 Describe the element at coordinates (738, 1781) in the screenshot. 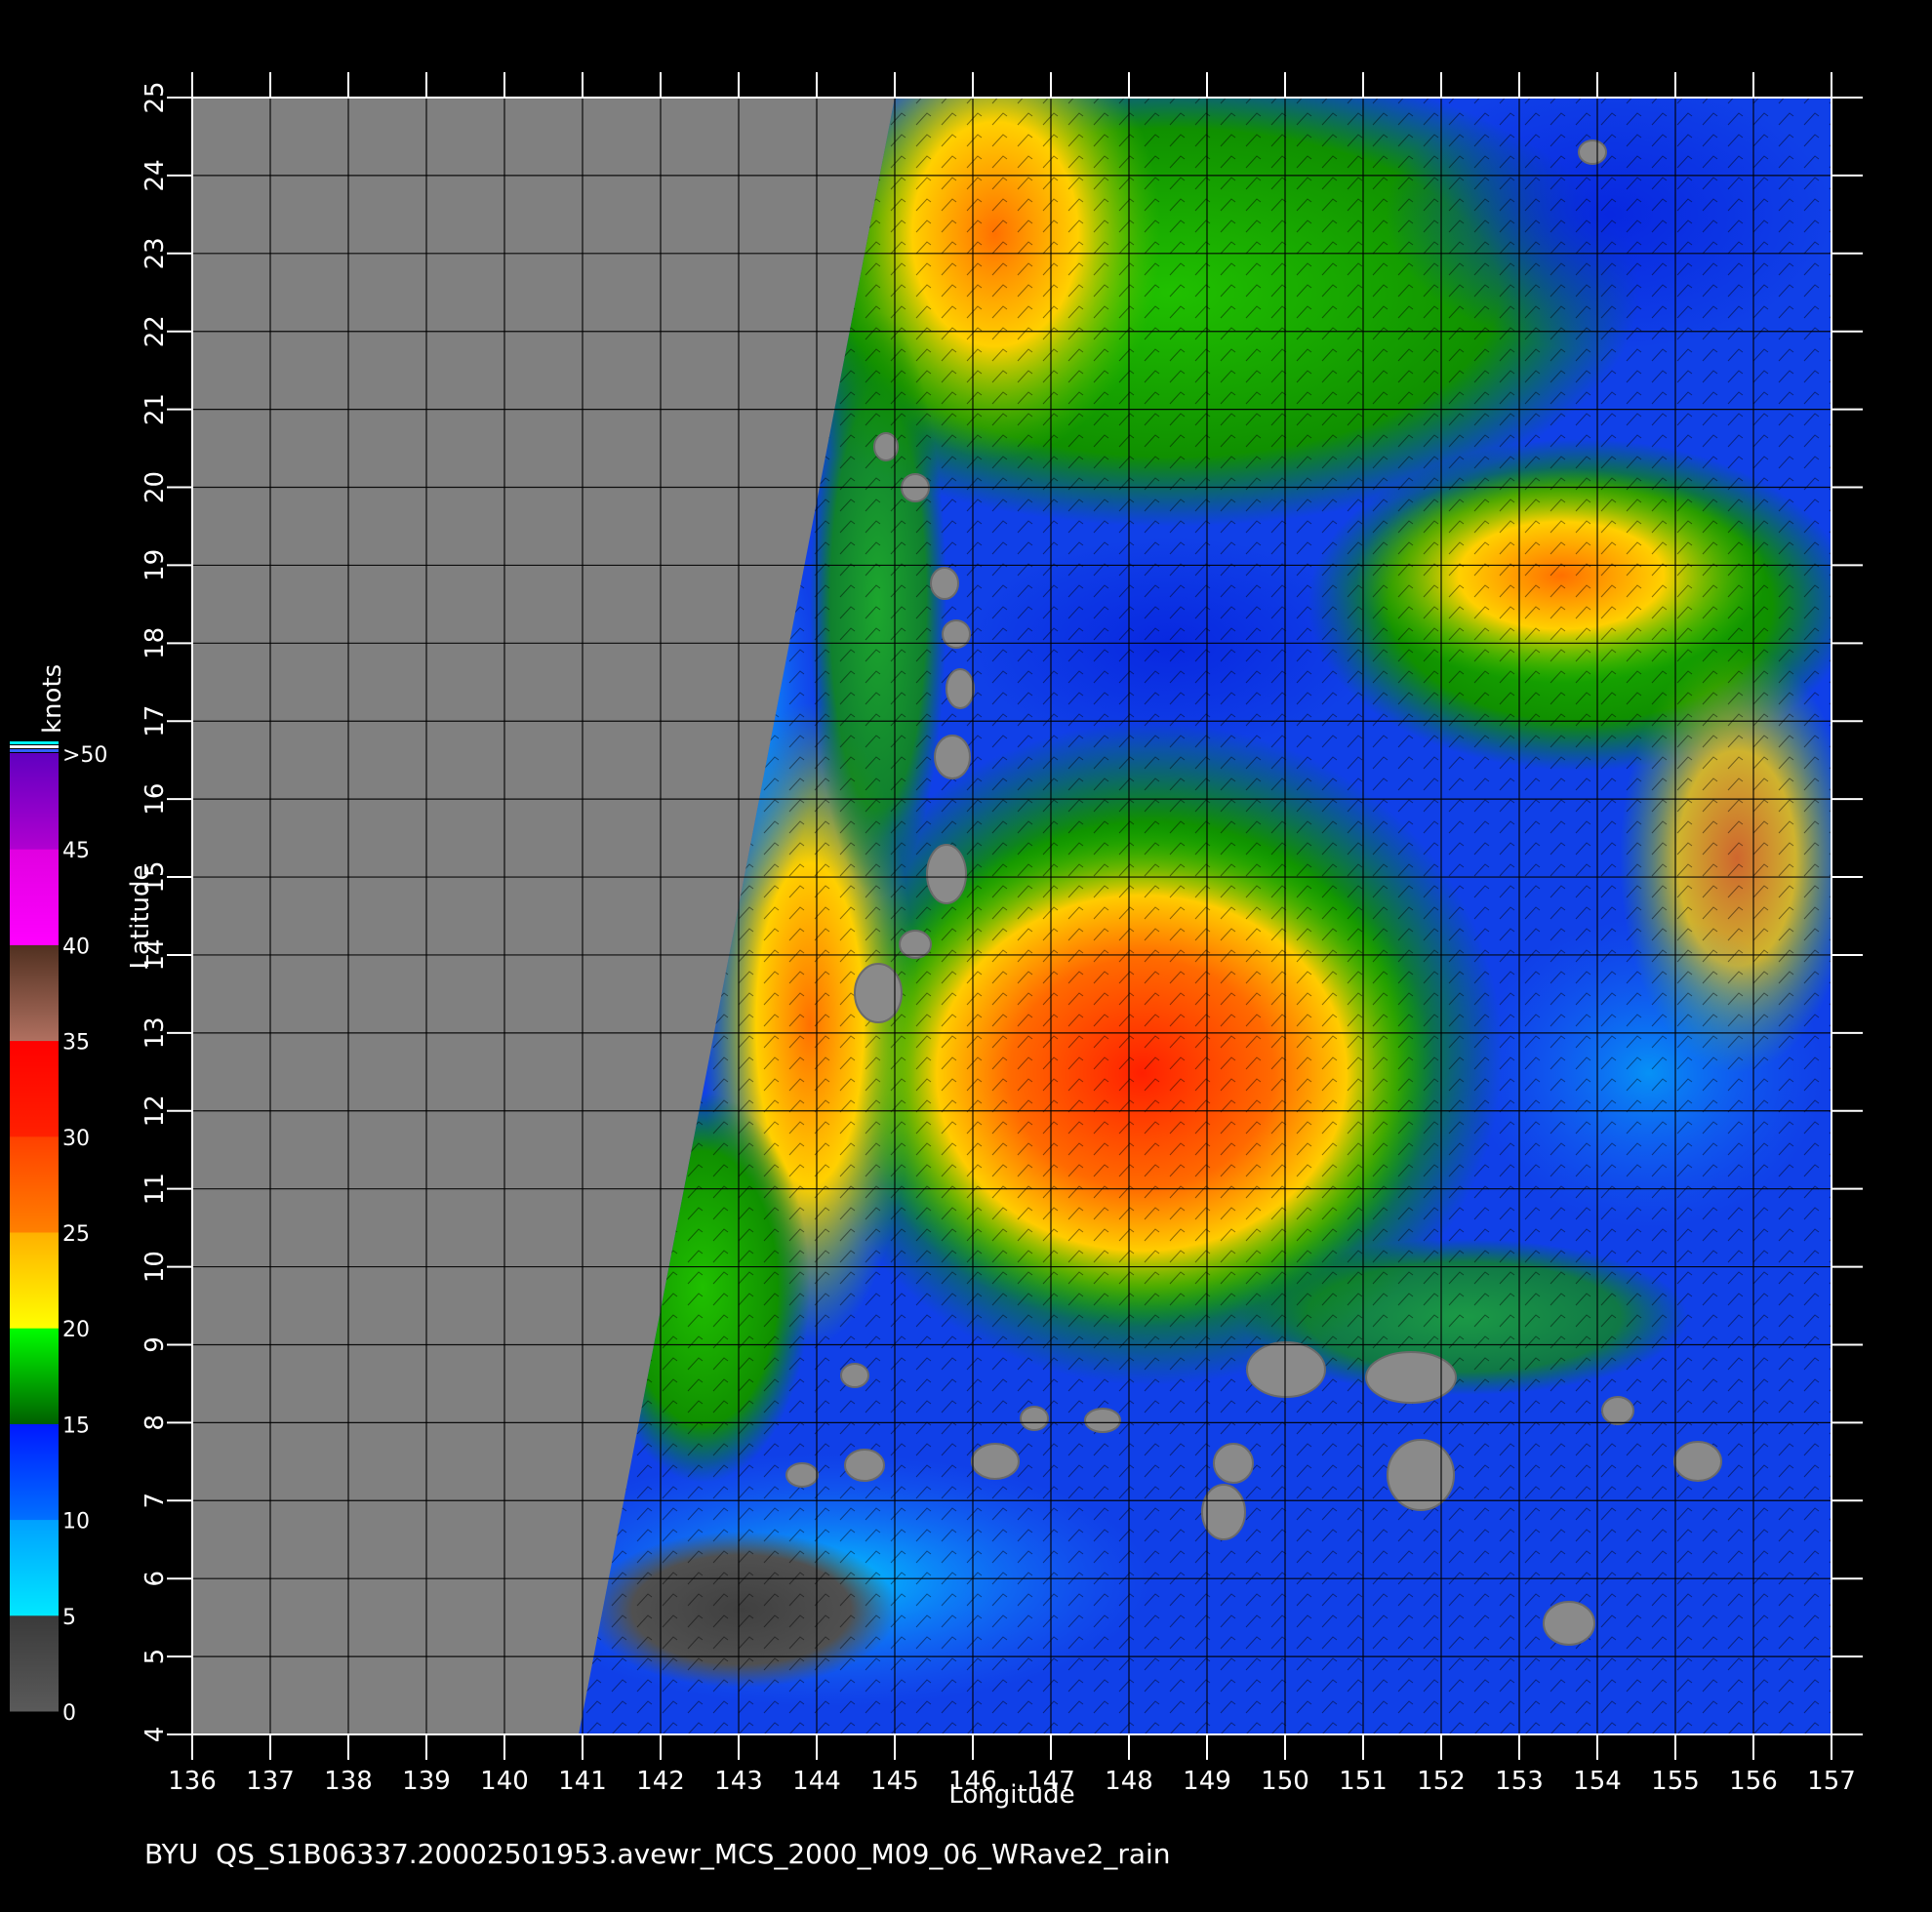

I see `lon-tick-label: 143` at that location.